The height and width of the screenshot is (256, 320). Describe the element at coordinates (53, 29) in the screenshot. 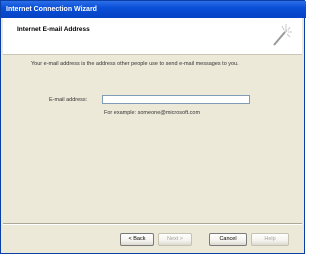

I see `page-title: Internet E-mail Address` at that location.